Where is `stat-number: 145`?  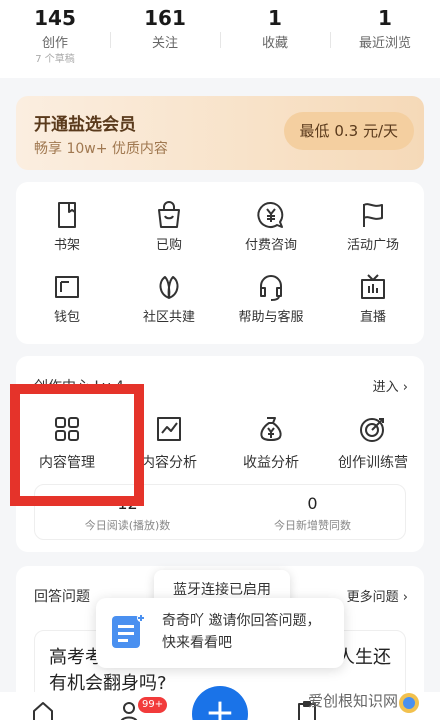
stat-number: 145 is located at coordinates (55, 18).